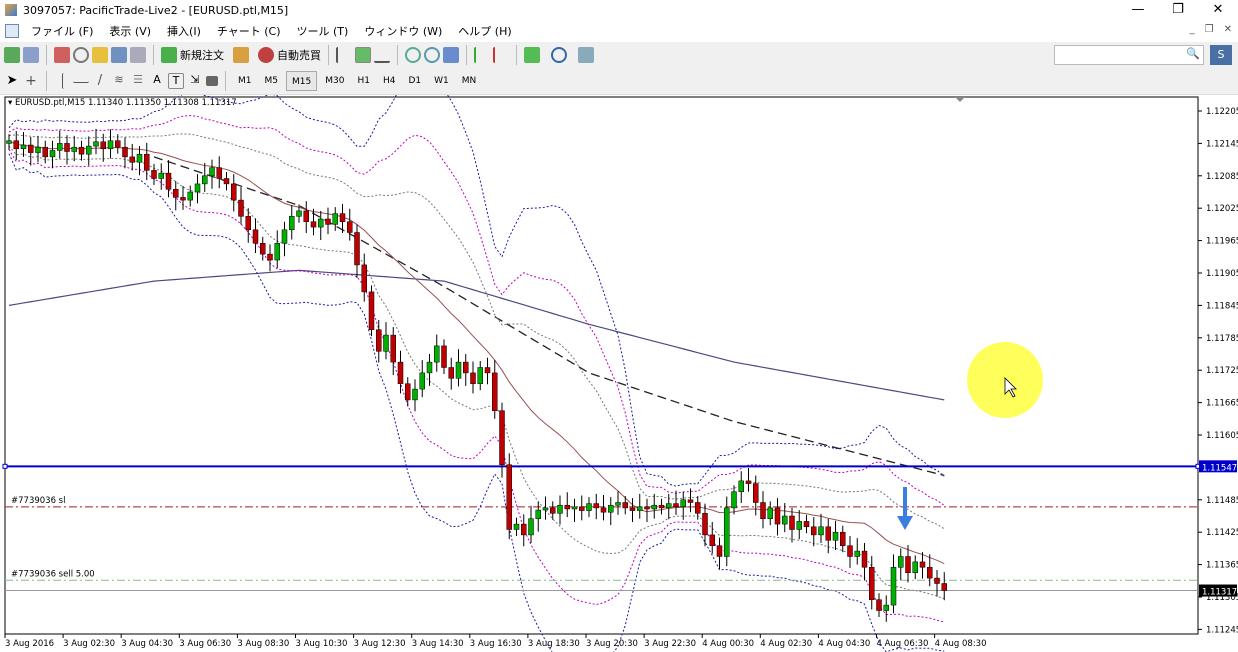  What do you see at coordinates (212, 81) in the screenshot?
I see `rectangle-icon` at bounding box center [212, 81].